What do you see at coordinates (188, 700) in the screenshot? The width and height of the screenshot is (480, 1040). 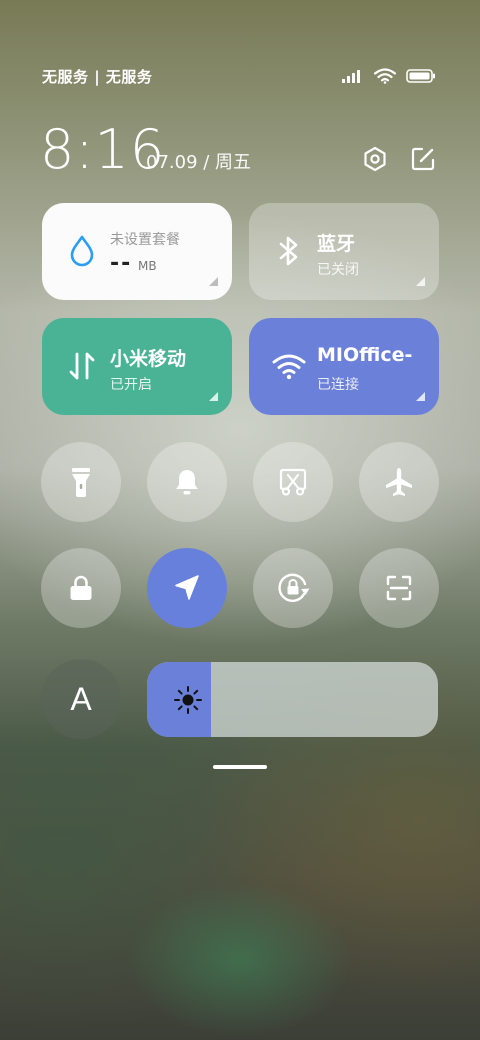 I see `brightness-sun-icon` at bounding box center [188, 700].